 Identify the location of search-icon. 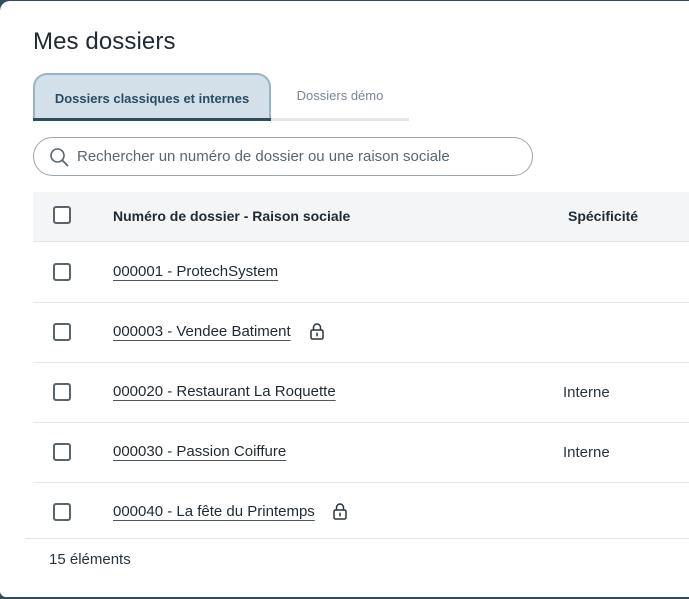
(59, 156).